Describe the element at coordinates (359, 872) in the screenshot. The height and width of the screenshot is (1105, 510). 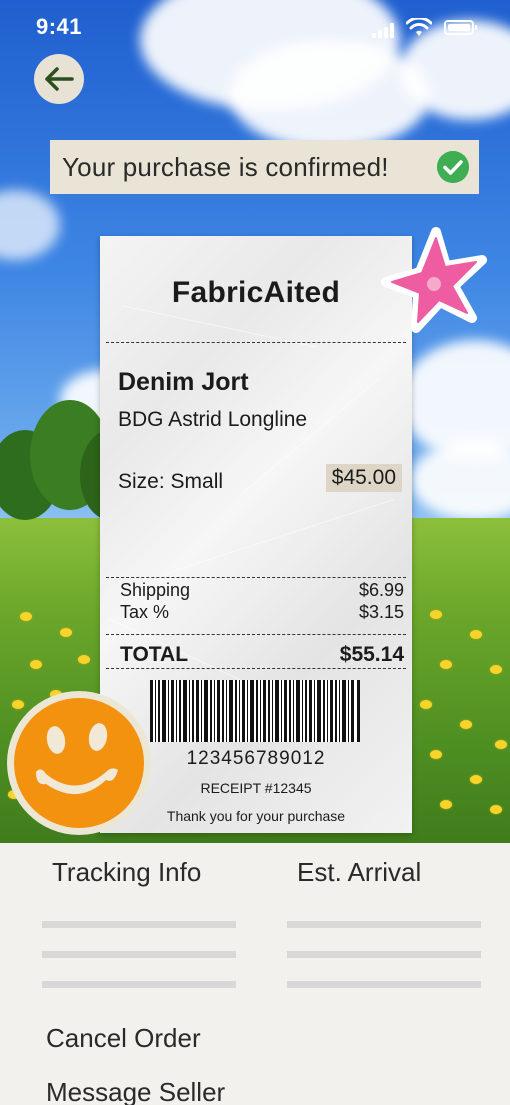
I see `est-arrival-title: Est. Arrival` at that location.